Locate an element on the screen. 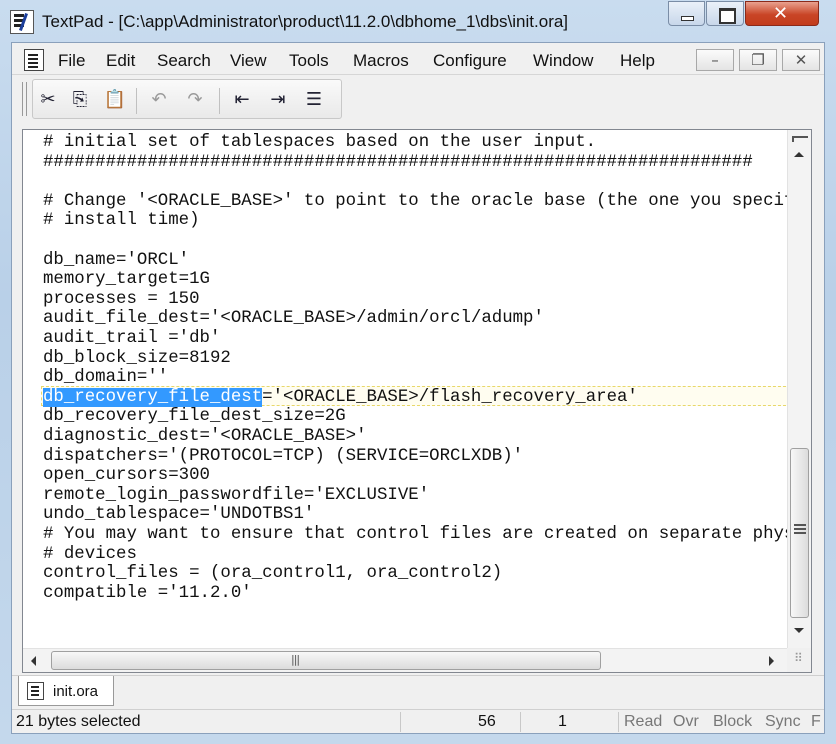 The width and height of the screenshot is (836, 744). menu-edit: Edit is located at coordinates (120, 61).